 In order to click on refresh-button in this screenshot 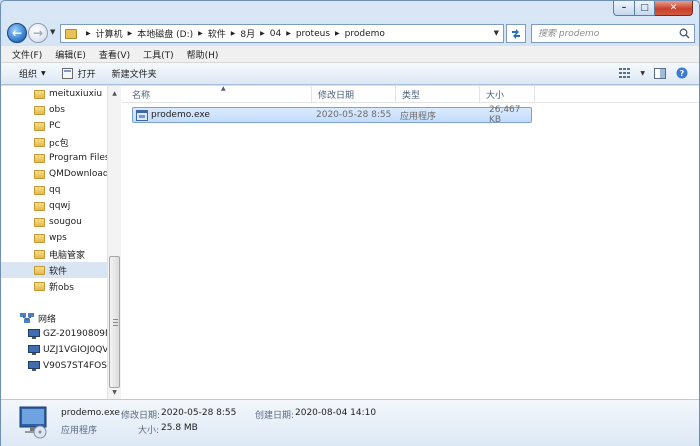, I will do `click(516, 33)`.